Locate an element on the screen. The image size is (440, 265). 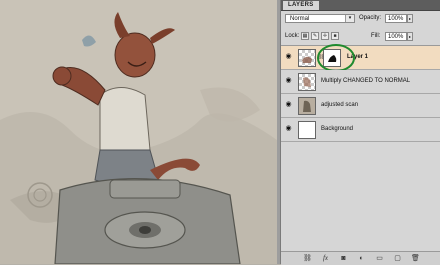
lock-pixels-icon: ✎ is located at coordinates (315, 36).